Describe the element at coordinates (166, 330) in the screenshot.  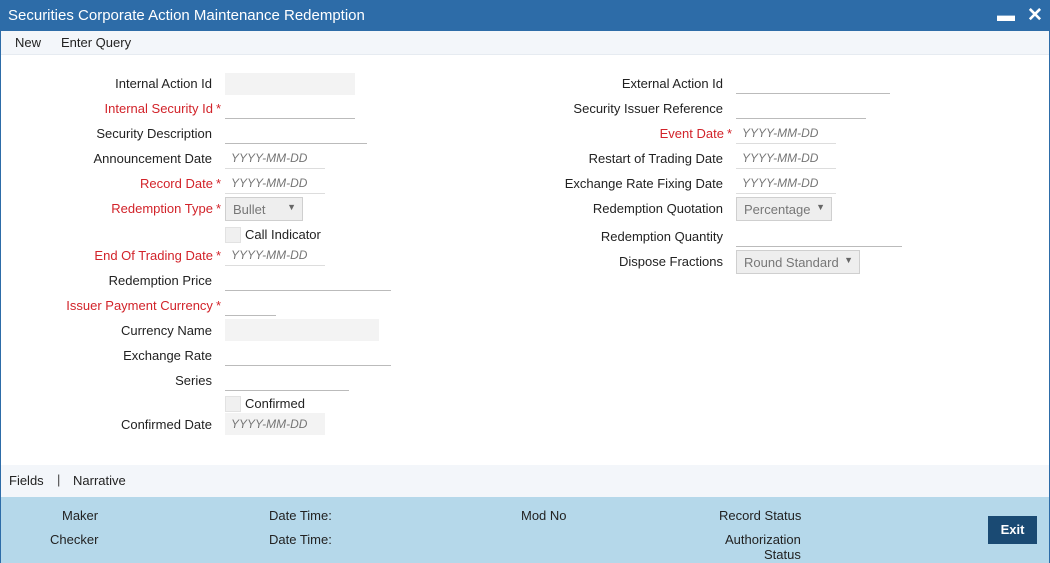
I see `currency-name-label: Currency Name` at that location.